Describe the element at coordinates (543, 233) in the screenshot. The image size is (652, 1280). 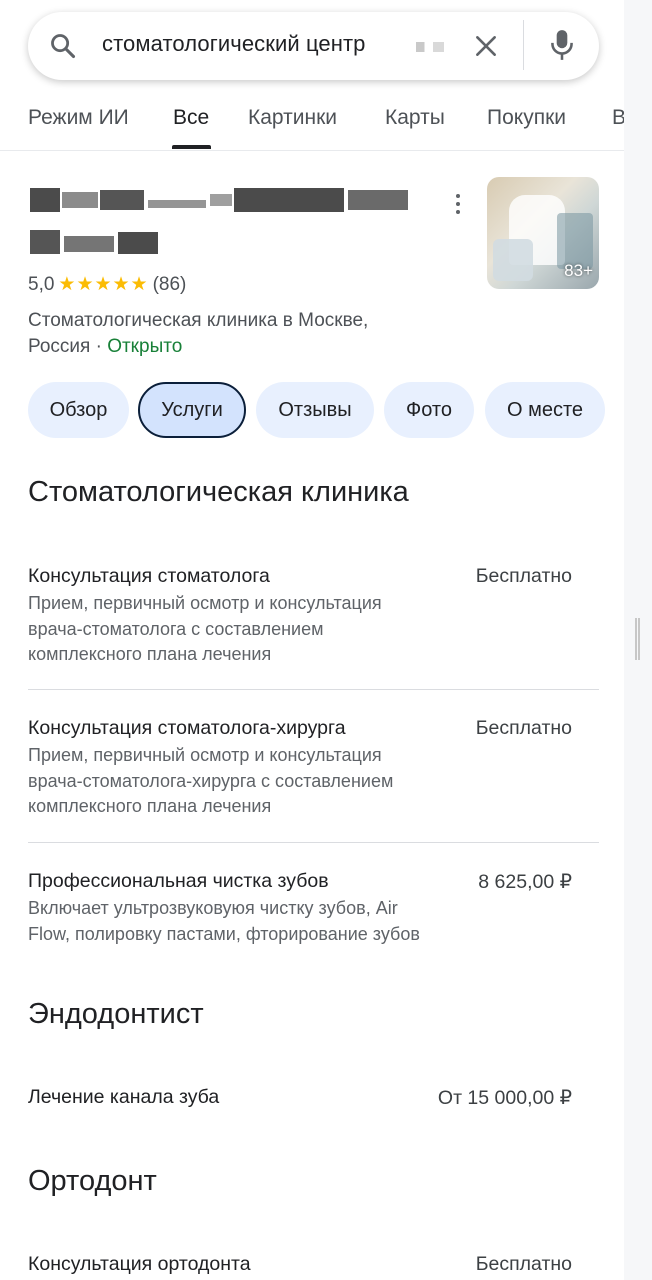
I see `business-photo: 83+` at that location.